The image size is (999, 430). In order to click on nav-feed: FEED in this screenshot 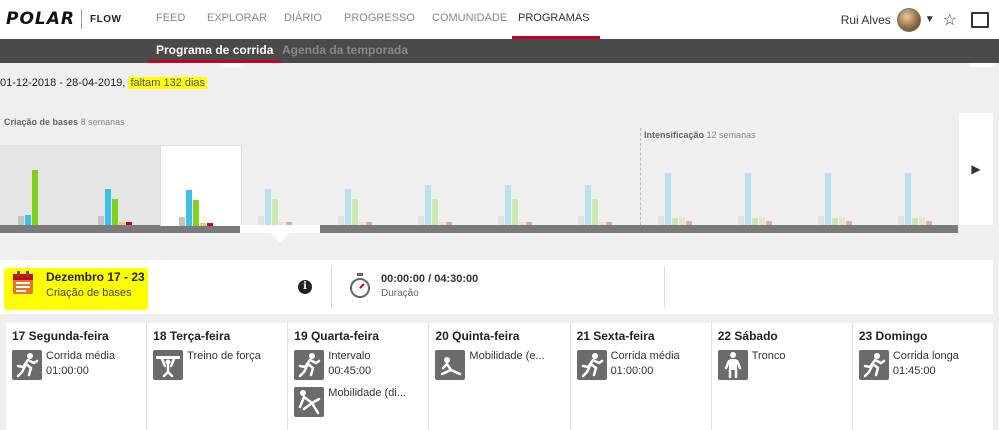, I will do `click(170, 18)`.